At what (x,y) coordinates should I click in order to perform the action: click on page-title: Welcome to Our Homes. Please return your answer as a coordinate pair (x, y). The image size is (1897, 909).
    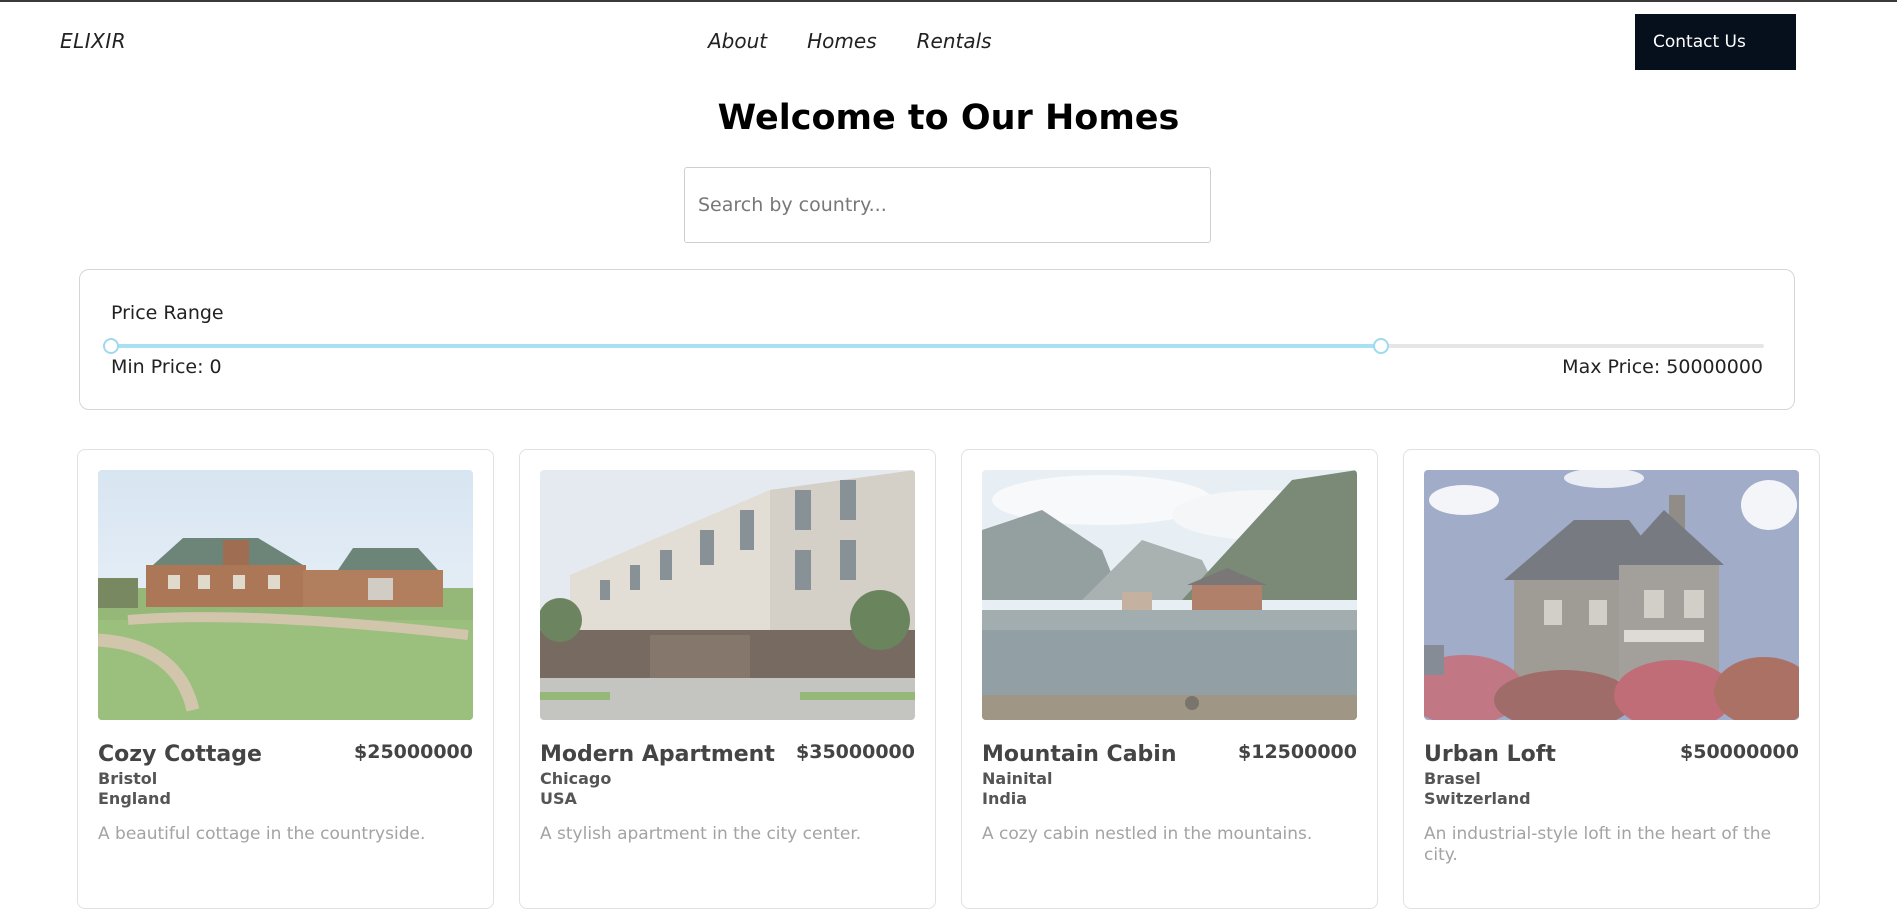
    Looking at the image, I should click on (948, 118).